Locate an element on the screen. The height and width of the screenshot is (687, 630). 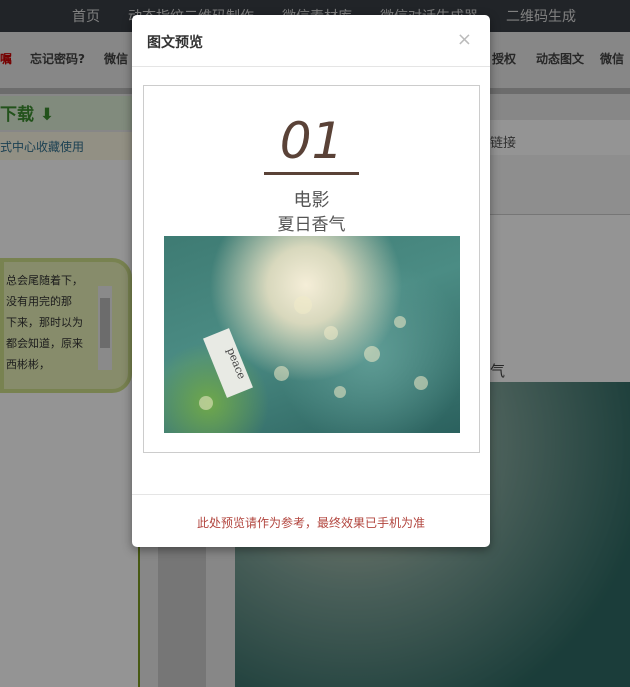
article-category: 电影 is located at coordinates (311, 200).